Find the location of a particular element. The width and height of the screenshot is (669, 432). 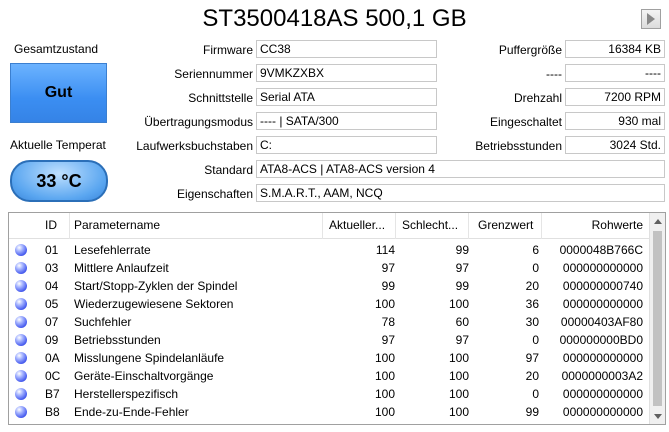

arrow-down-icon is located at coordinates (657, 416).